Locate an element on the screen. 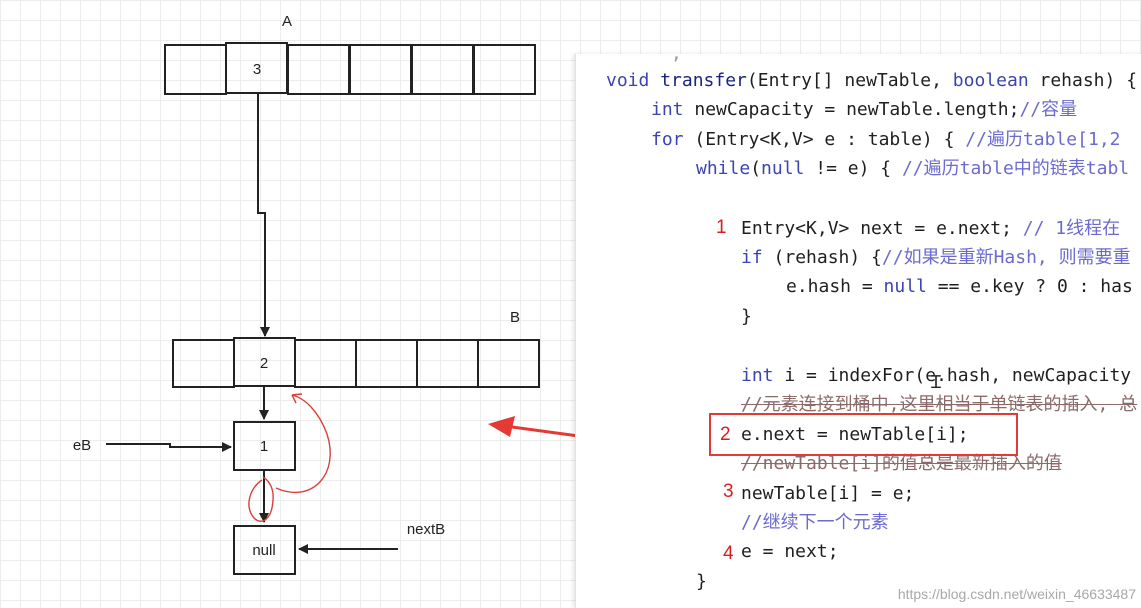 The image size is (1141, 608). code-line: //继续下一个元素 is located at coordinates (815, 523).